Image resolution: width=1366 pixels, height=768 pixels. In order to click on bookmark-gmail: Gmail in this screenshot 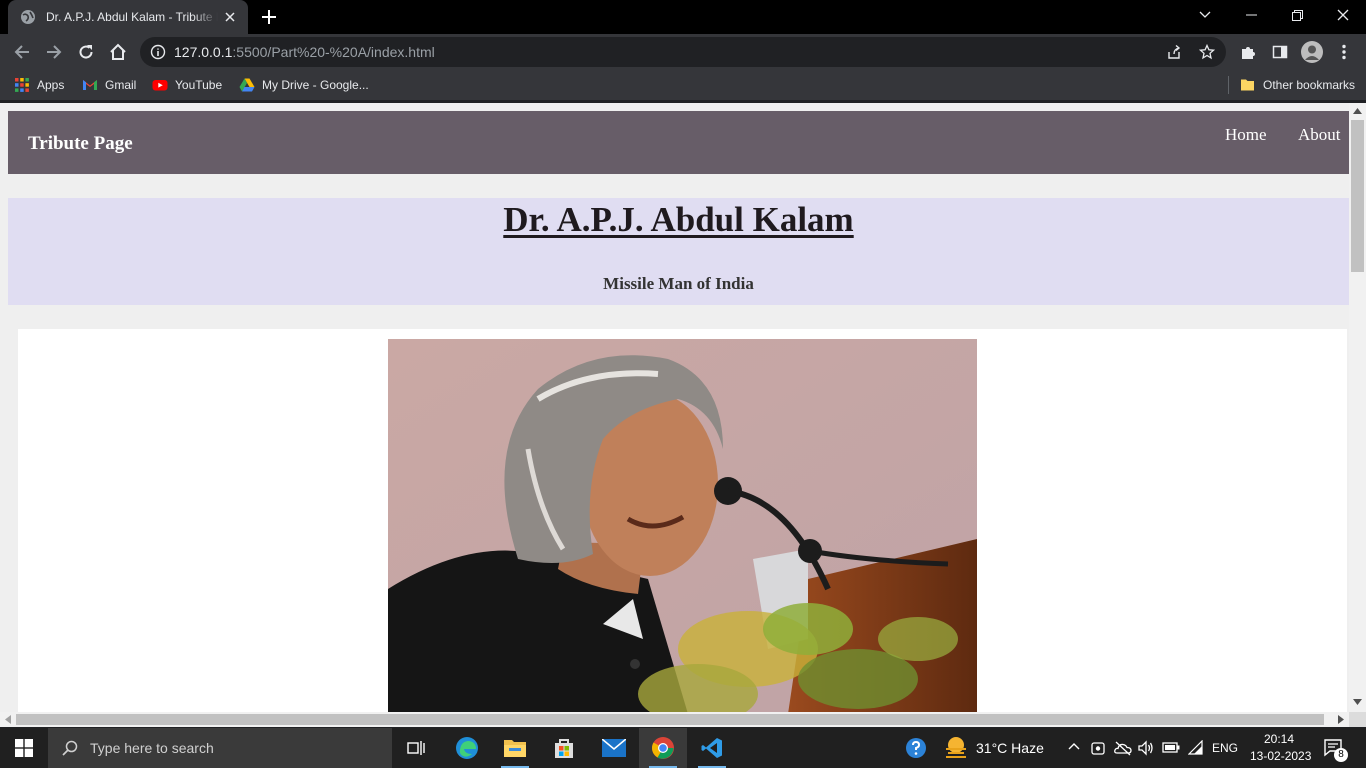, I will do `click(109, 85)`.